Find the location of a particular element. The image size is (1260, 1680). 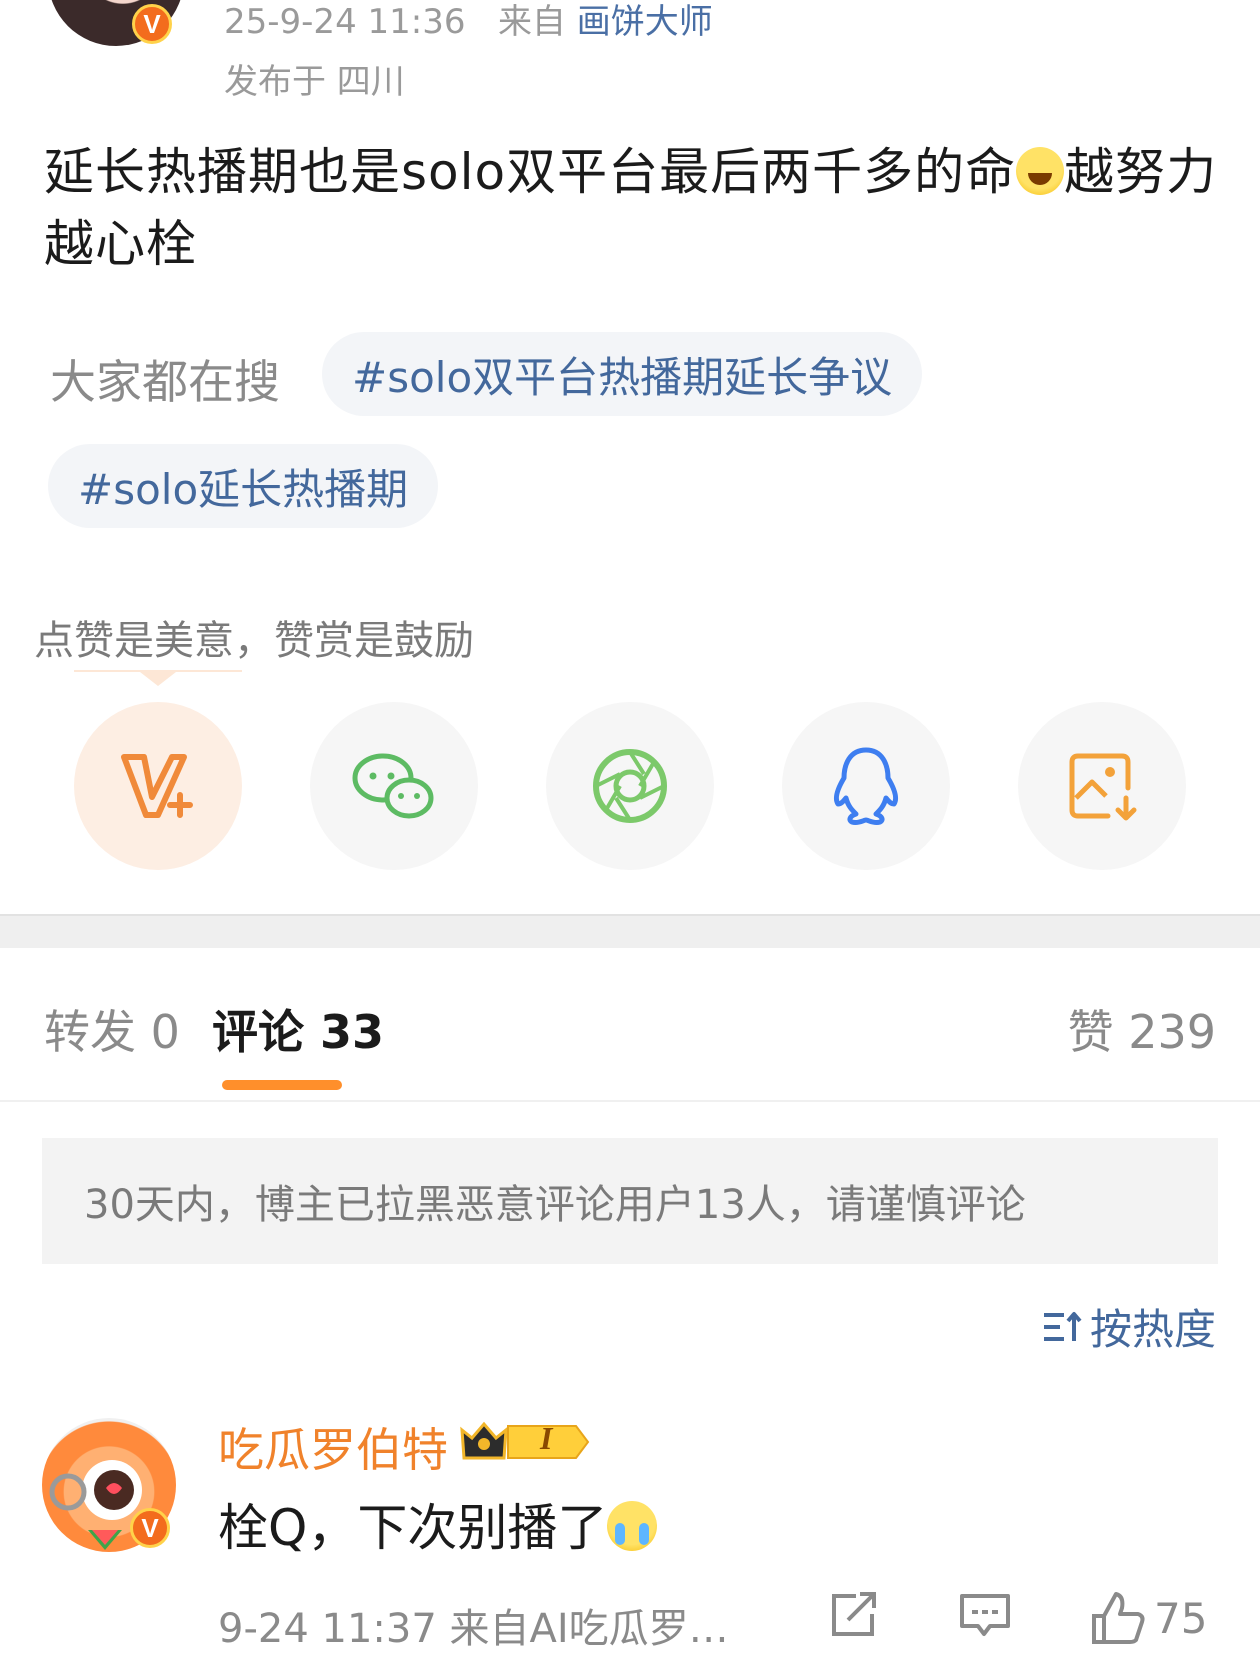

comment-reply-button is located at coordinates (985, 1615).